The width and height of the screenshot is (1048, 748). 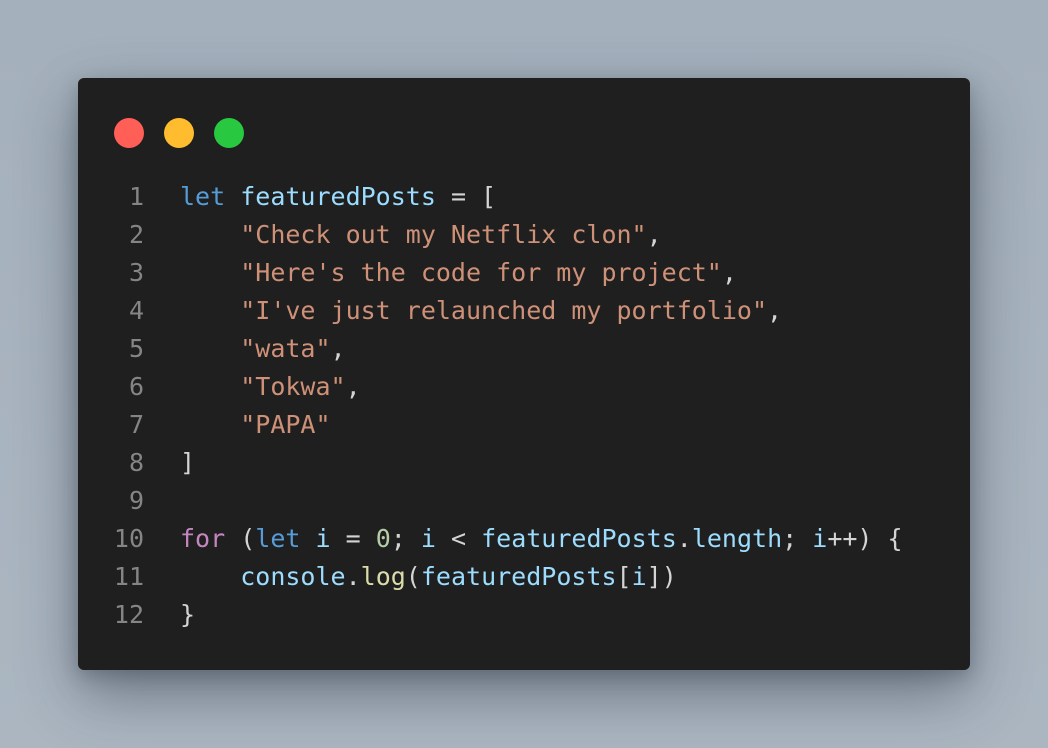 I want to click on line-number: 10, so click(x=128, y=538).